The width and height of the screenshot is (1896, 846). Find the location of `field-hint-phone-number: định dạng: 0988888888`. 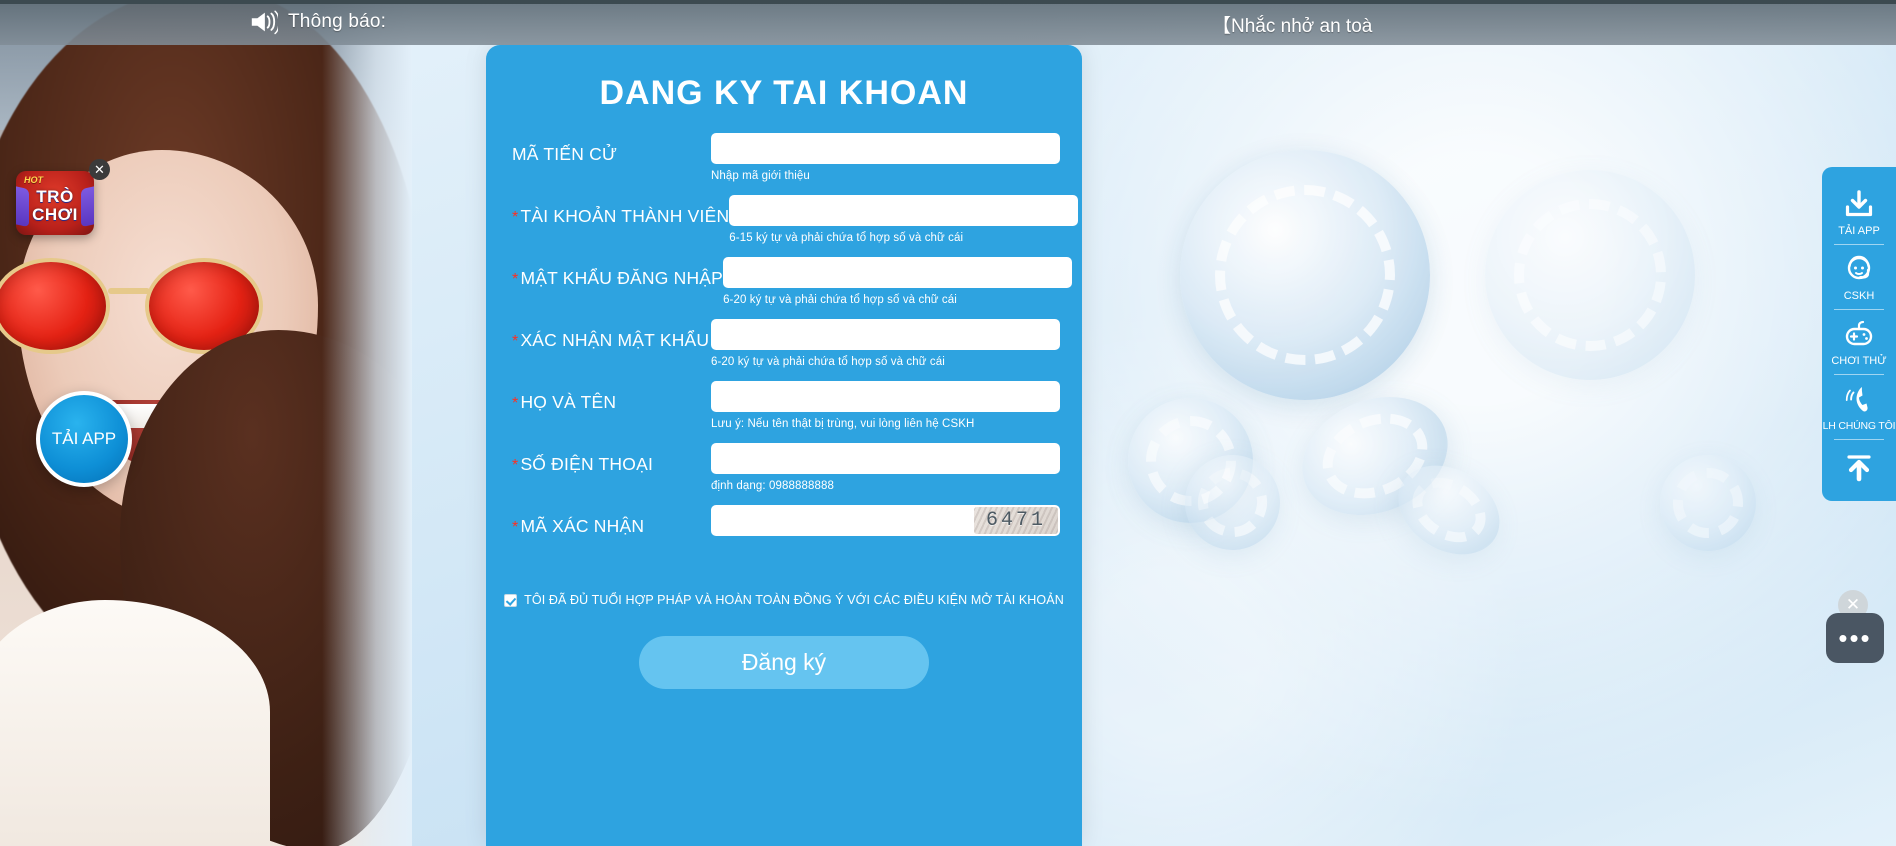

field-hint-phone-number: định dạng: 0988888888 is located at coordinates (772, 486).